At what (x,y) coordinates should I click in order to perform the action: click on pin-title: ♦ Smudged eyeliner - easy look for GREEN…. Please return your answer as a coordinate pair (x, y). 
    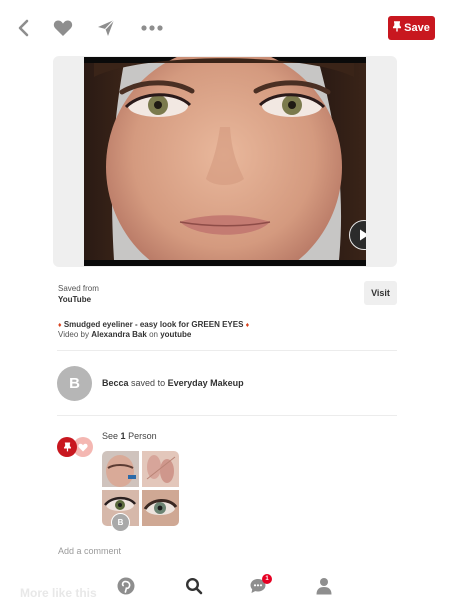
    Looking at the image, I should click on (153, 324).